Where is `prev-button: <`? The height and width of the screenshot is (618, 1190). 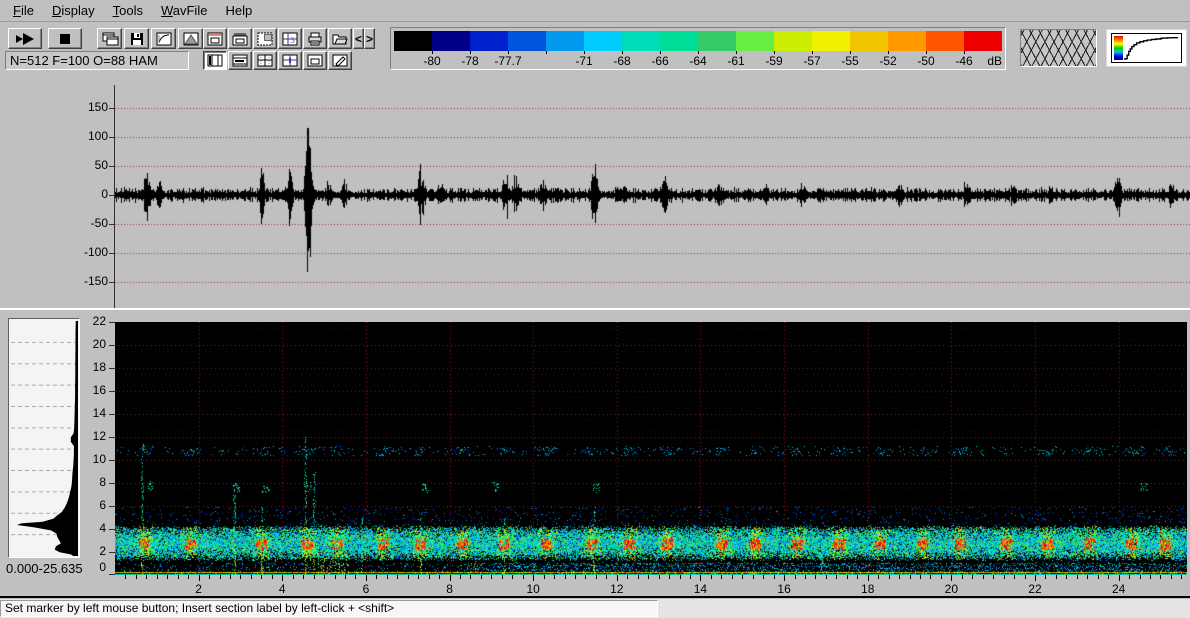
prev-button: < is located at coordinates (358, 38).